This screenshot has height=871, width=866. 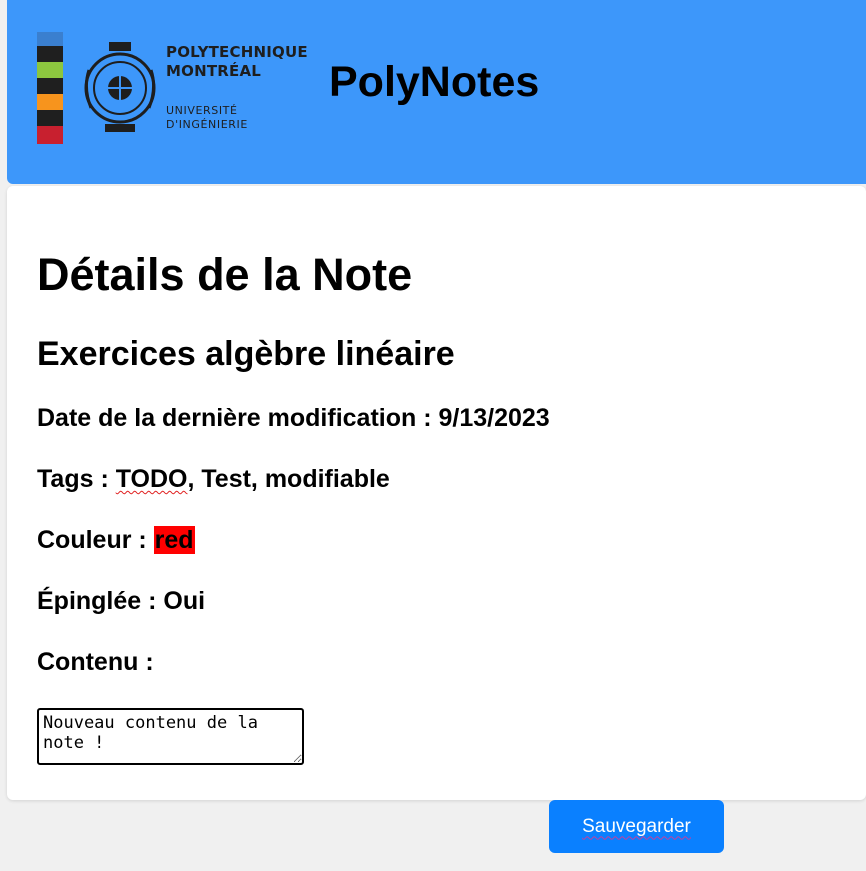 I want to click on note-title: Exercices algèbre linéaire, so click(x=246, y=354).